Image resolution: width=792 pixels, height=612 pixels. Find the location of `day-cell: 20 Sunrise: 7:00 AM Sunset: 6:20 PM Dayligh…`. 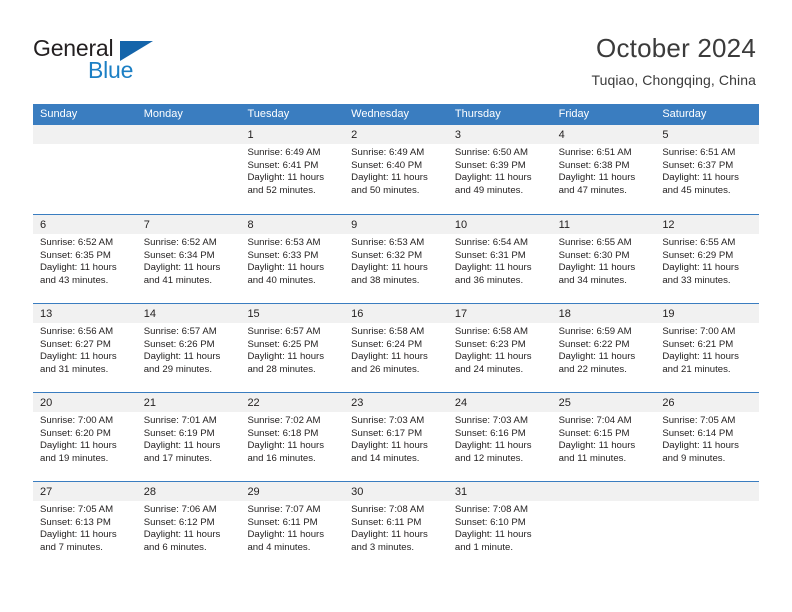

day-cell: 20 Sunrise: 7:00 AM Sunset: 6:20 PM Dayligh… is located at coordinates (85, 437).